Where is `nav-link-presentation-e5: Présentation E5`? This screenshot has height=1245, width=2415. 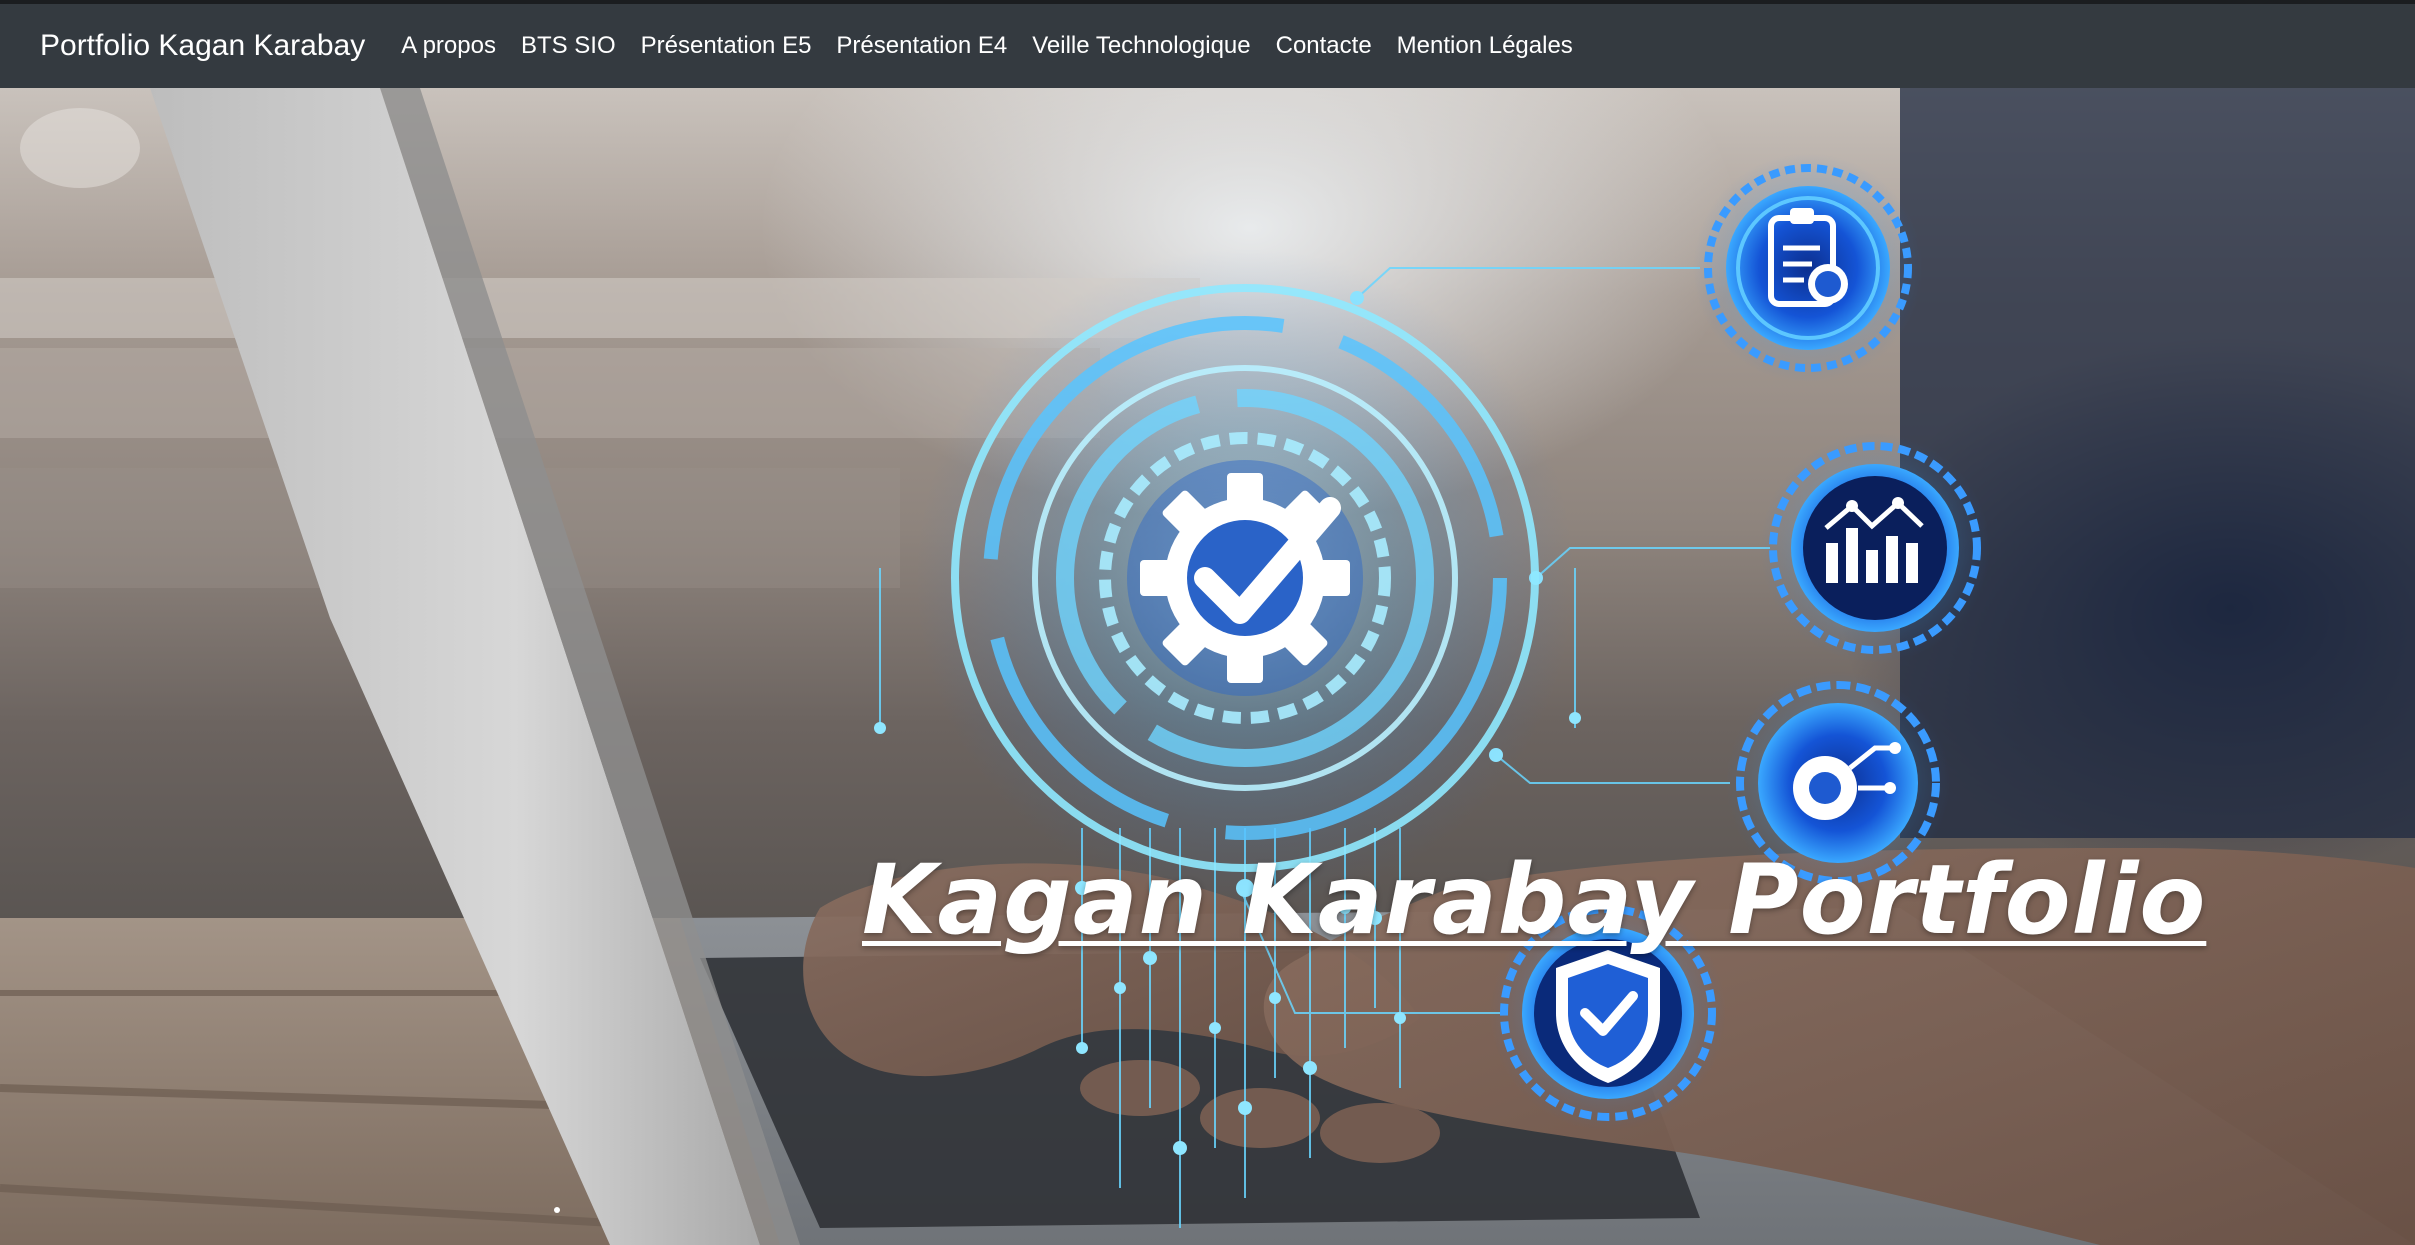
nav-link-presentation-e5: Présentation E5 is located at coordinates (726, 46).